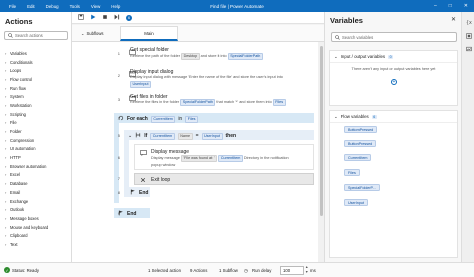  Describe the element at coordinates (35, 149) in the screenshot. I see `category-ui-automation: › UI automation` at that location.